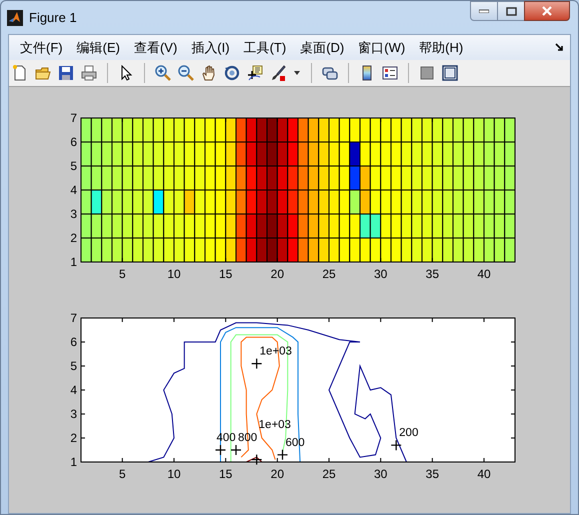 The width and height of the screenshot is (579, 515). I want to click on menu-item: 插入(I), so click(210, 48).